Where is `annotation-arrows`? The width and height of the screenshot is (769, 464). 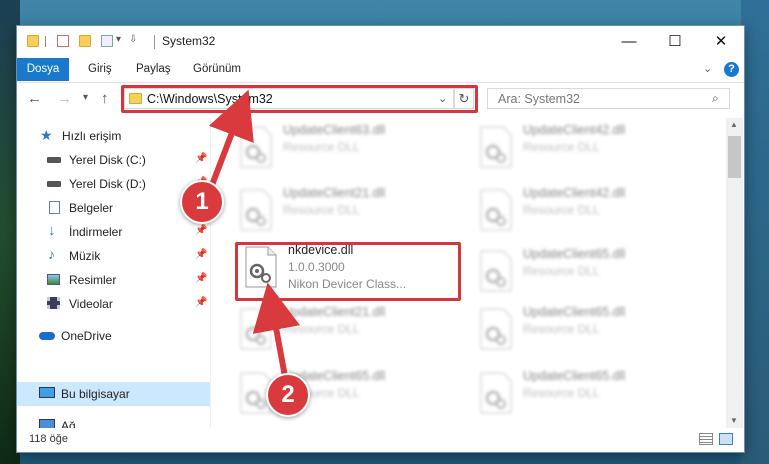 annotation-arrows is located at coordinates (253, 238).